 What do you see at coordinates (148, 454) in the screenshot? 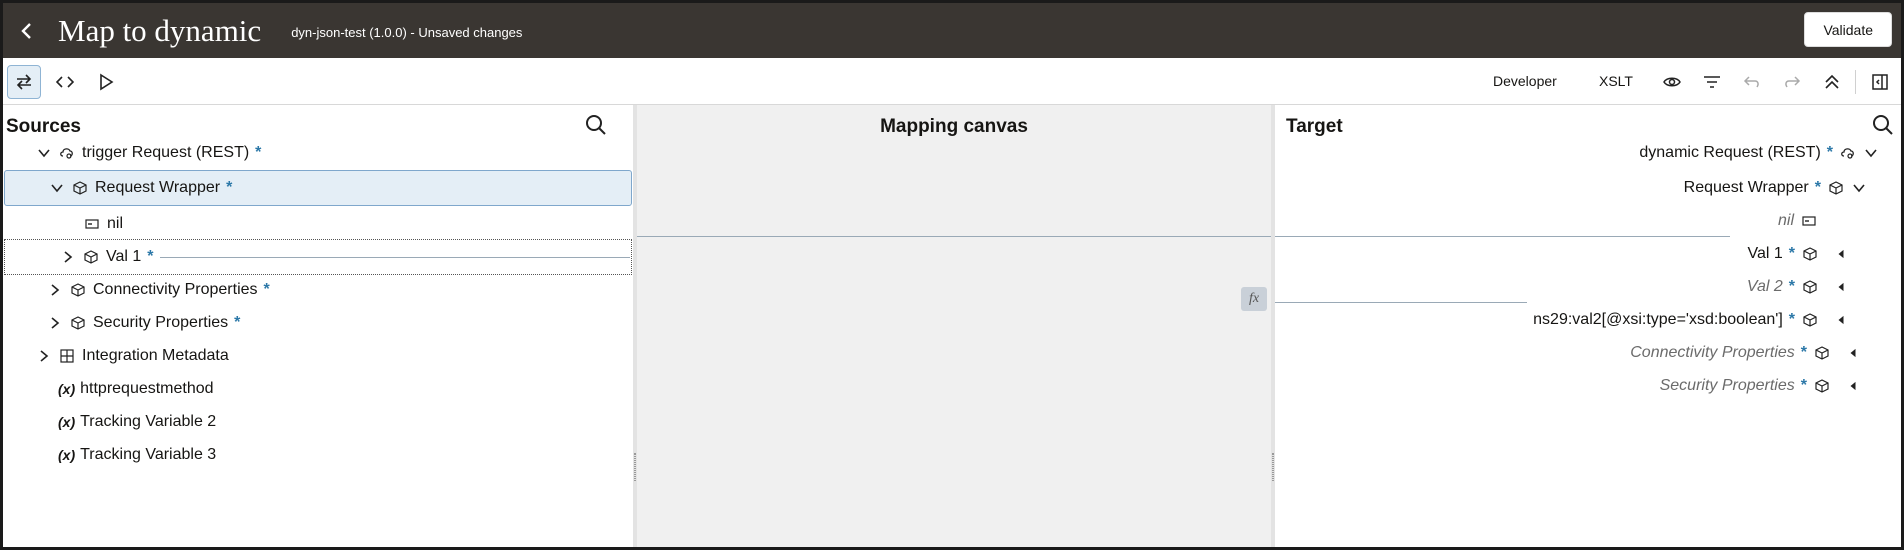
I see `source-row-label: Tracking Variable 3` at bounding box center [148, 454].